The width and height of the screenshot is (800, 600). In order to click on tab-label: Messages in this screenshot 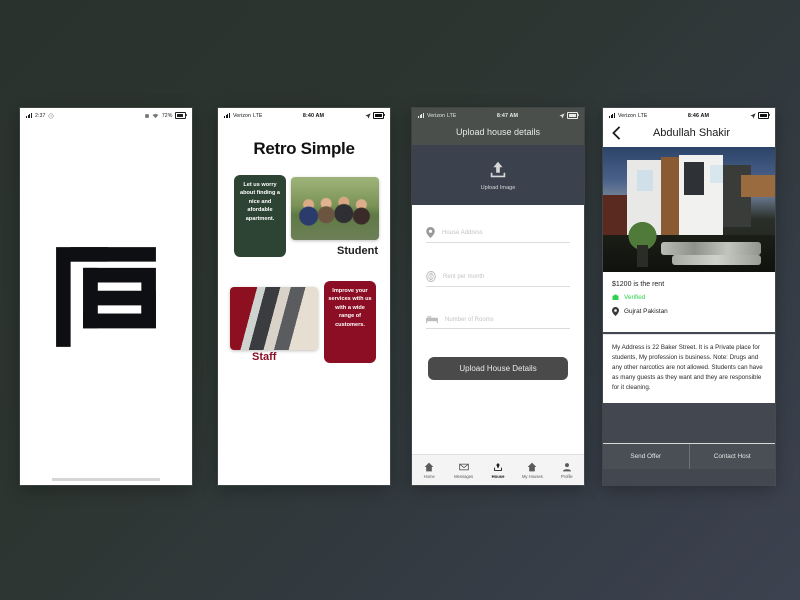, I will do `click(464, 476)`.